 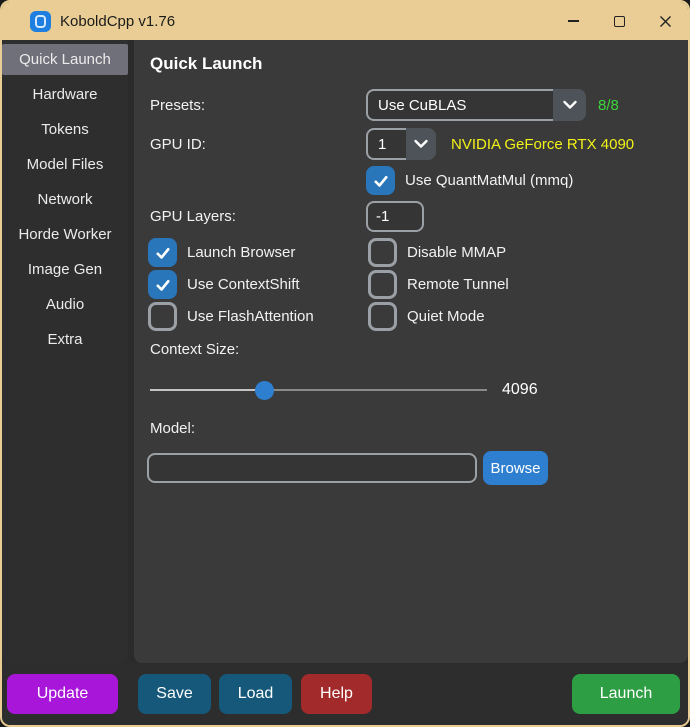 What do you see at coordinates (40, 21) in the screenshot?
I see `app-icon` at bounding box center [40, 21].